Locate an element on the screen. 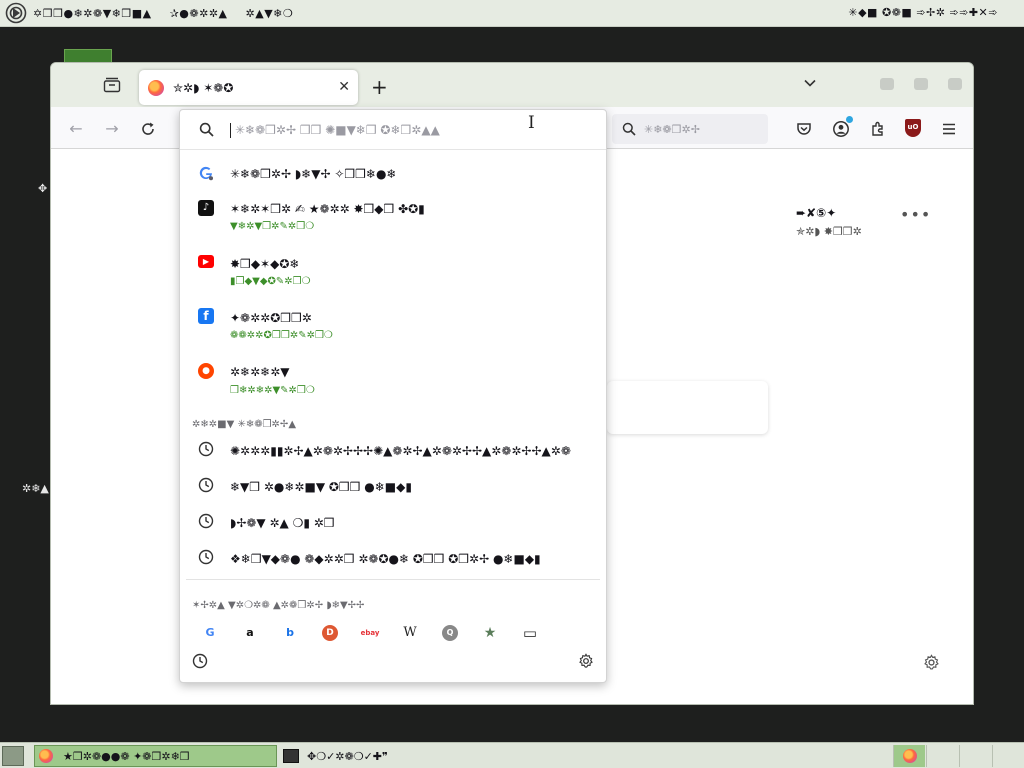  divider is located at coordinates (393, 579).